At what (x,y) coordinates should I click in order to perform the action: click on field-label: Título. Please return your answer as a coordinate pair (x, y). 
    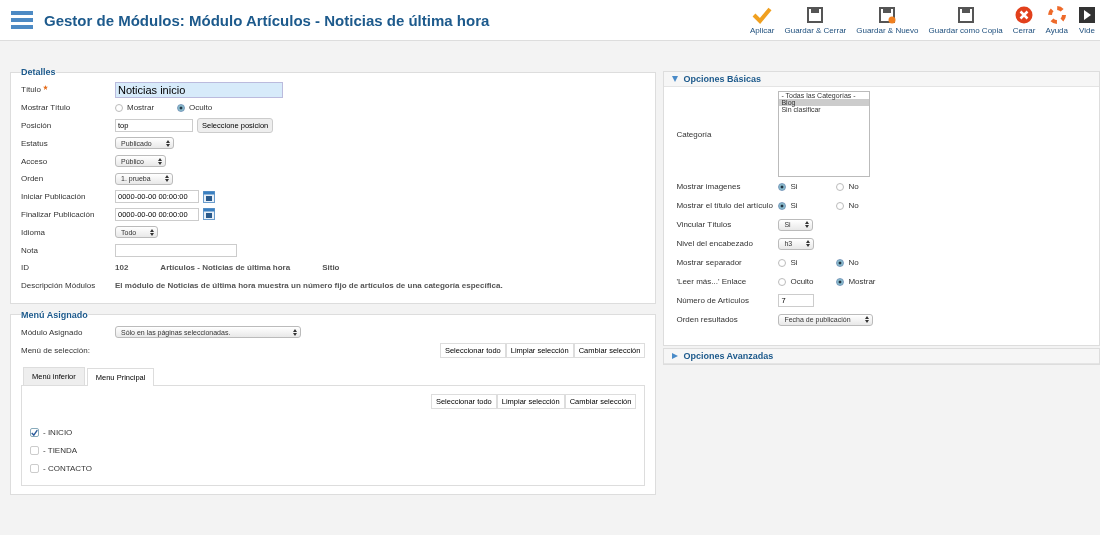
    Looking at the image, I should click on (31, 90).